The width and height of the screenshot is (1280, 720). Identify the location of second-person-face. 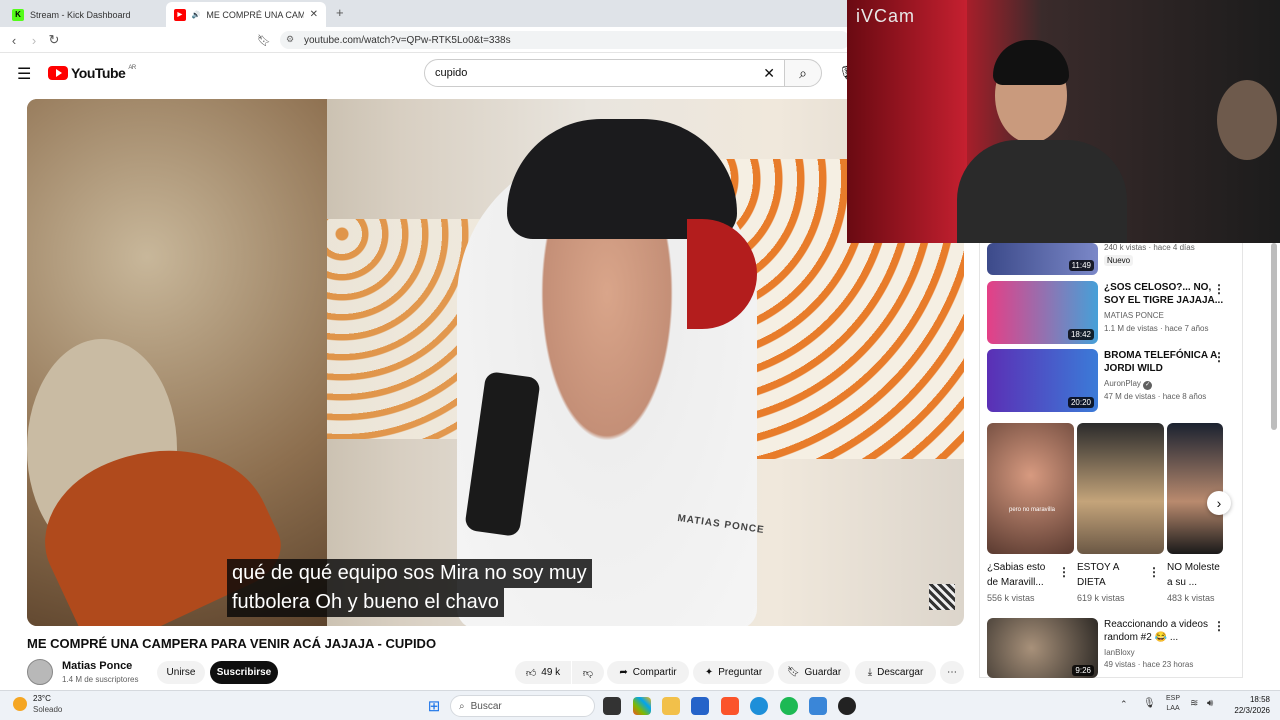
(1247, 120).